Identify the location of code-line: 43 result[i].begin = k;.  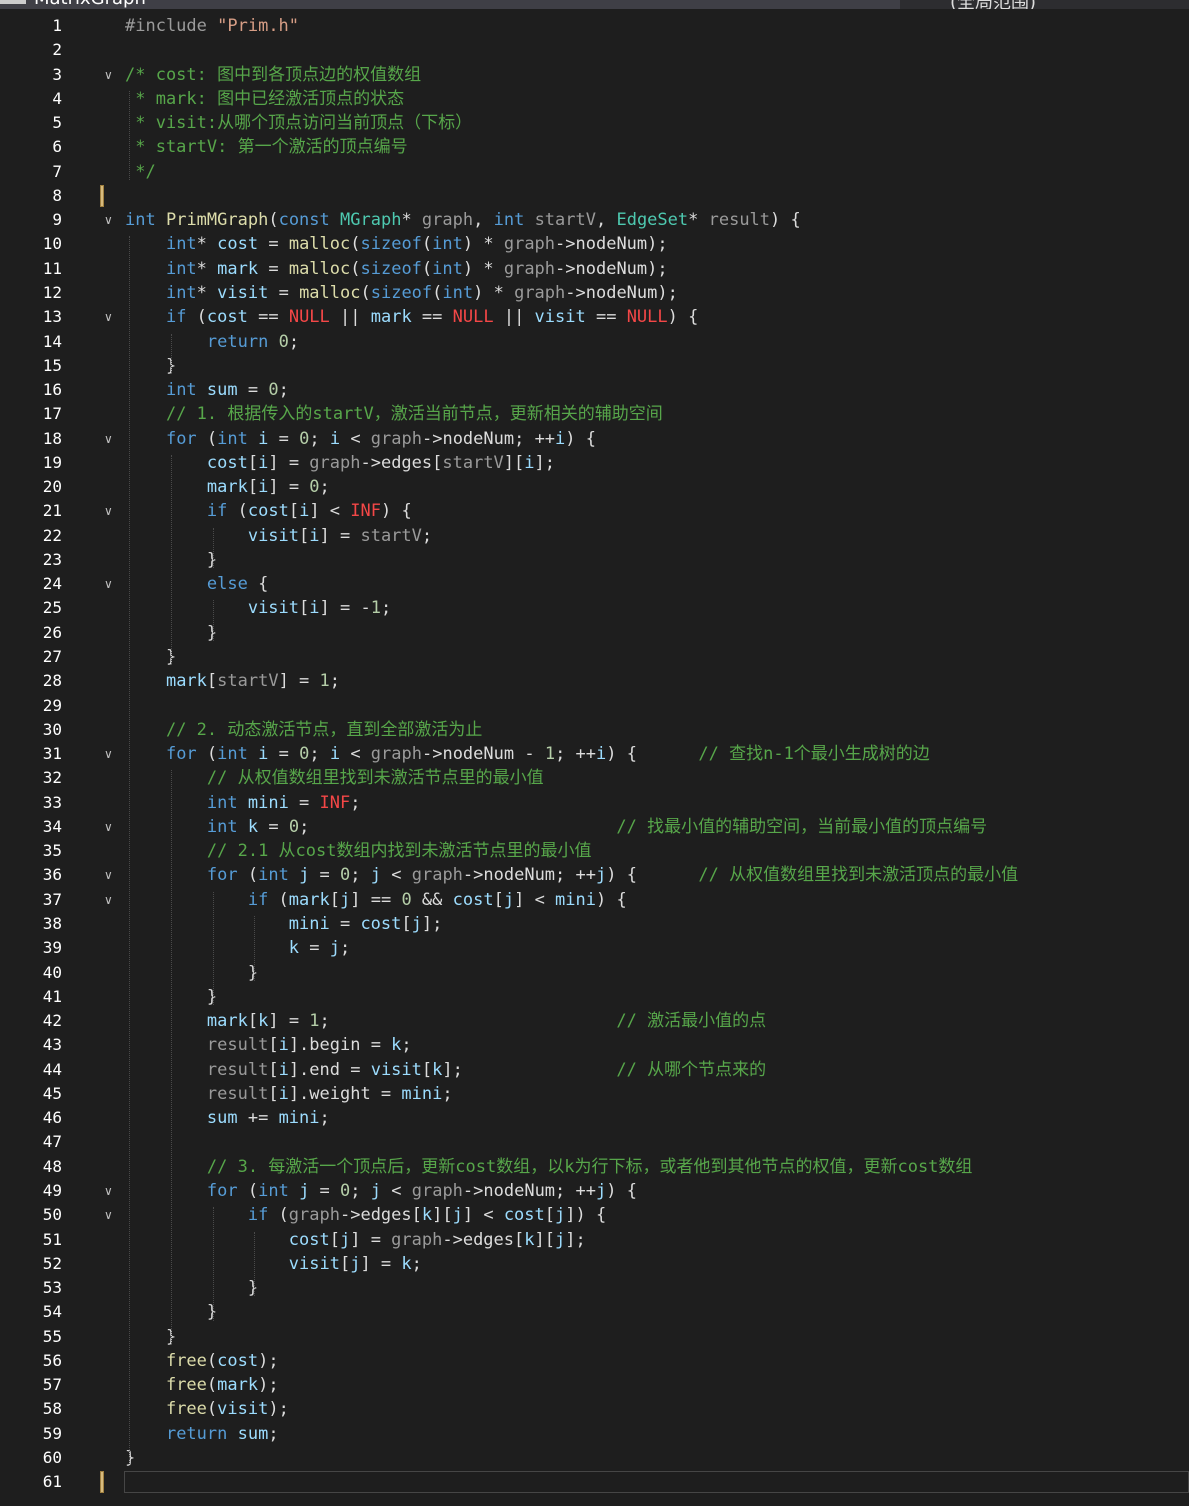
(594, 1045).